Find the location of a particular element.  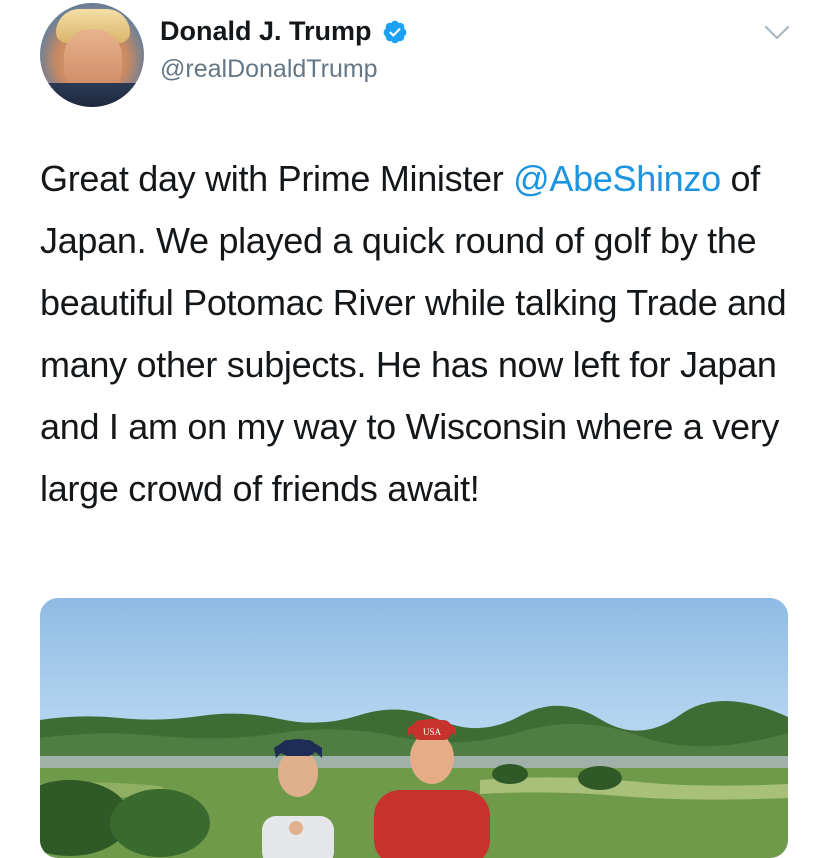

cap-text: USA is located at coordinates (432, 732).